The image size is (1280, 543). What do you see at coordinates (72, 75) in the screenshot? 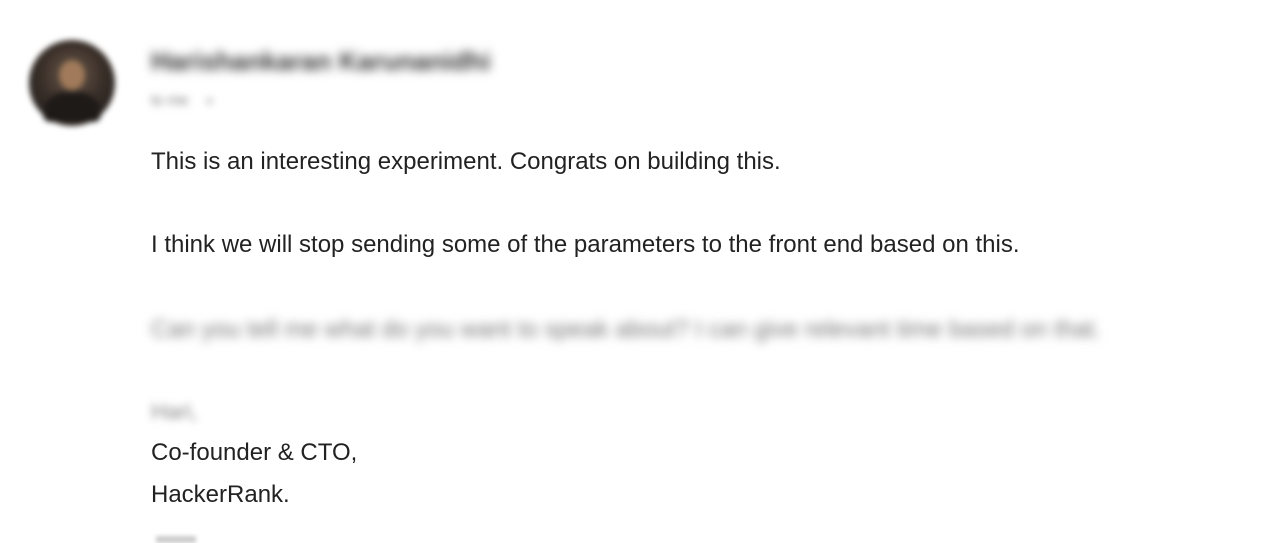
I see `avatar-face` at bounding box center [72, 75].